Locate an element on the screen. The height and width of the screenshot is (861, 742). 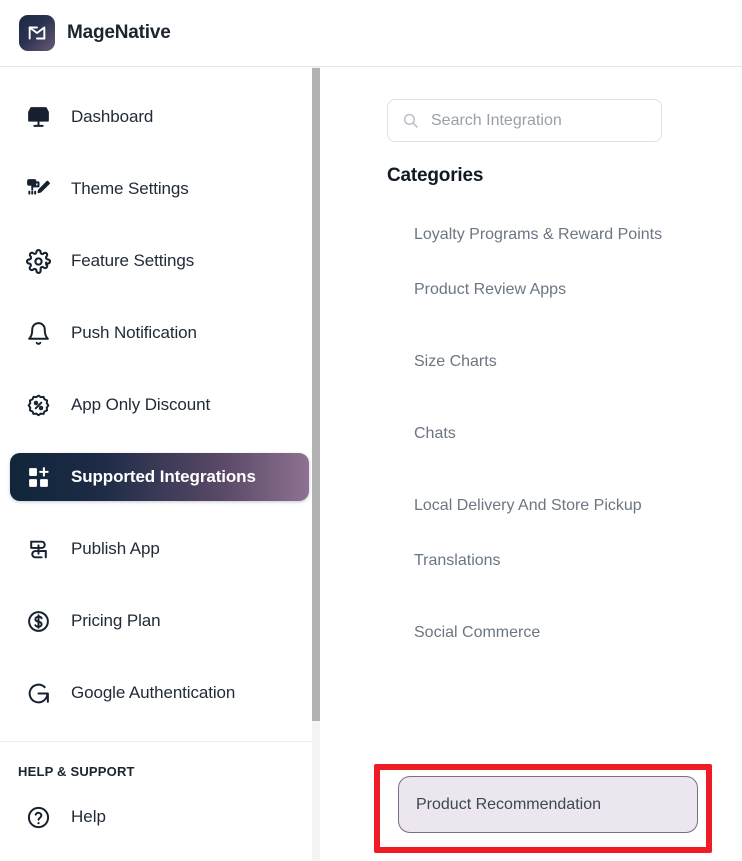
discount-badge-icon is located at coordinates (38, 405).